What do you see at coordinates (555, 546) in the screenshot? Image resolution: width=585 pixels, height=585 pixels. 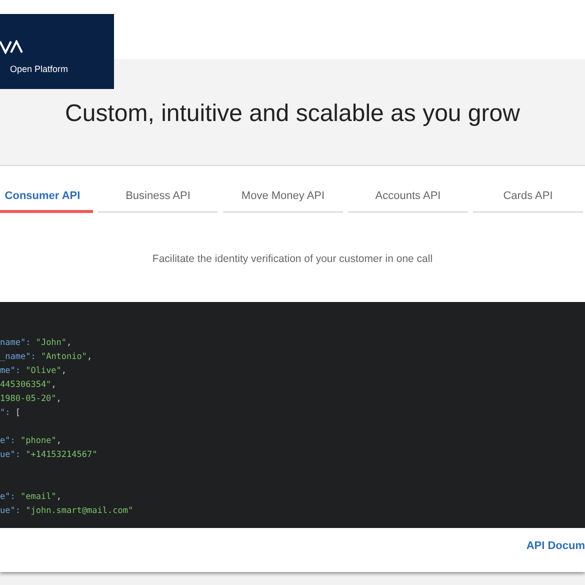 I see `api-documentation-link: API Docum` at bounding box center [555, 546].